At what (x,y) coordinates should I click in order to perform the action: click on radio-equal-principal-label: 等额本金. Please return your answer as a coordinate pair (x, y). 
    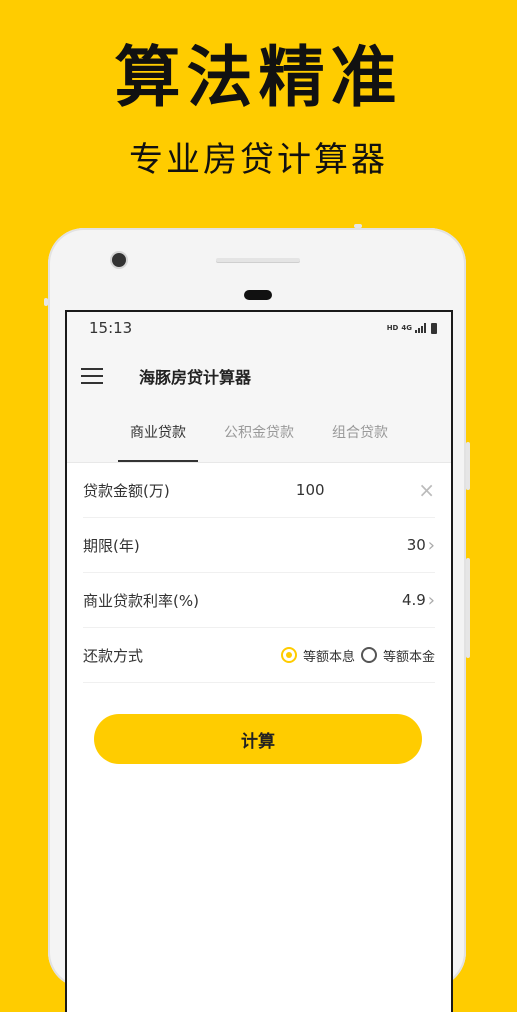
    Looking at the image, I should click on (408, 657).